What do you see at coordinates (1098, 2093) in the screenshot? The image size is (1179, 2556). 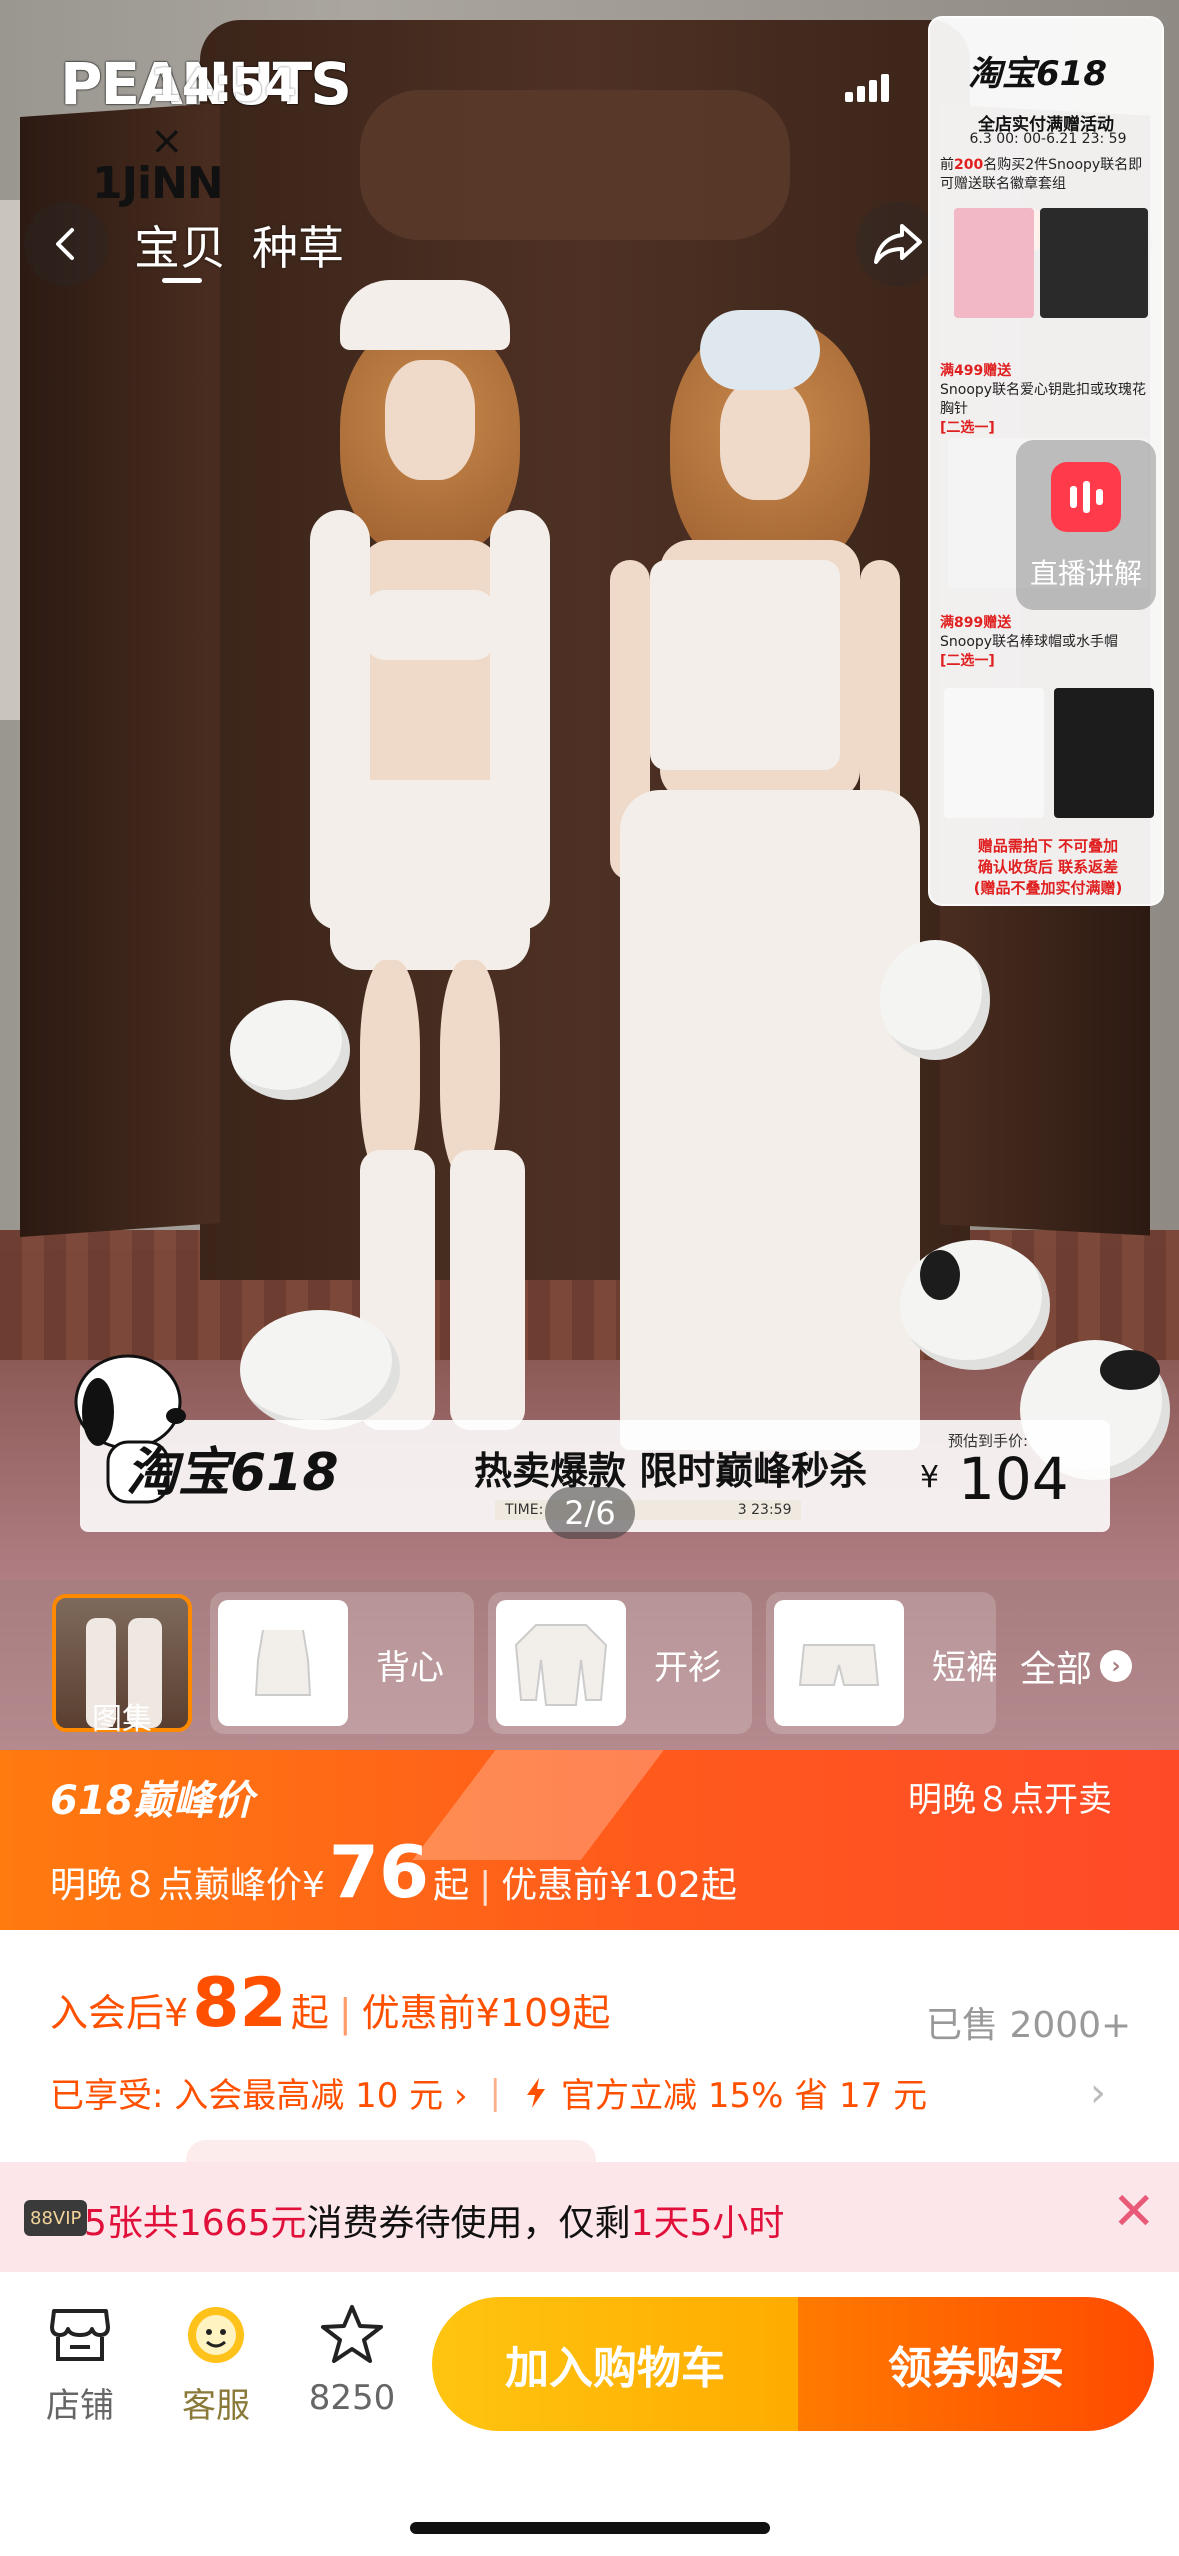 I see `chevron-right-icon: ›` at bounding box center [1098, 2093].